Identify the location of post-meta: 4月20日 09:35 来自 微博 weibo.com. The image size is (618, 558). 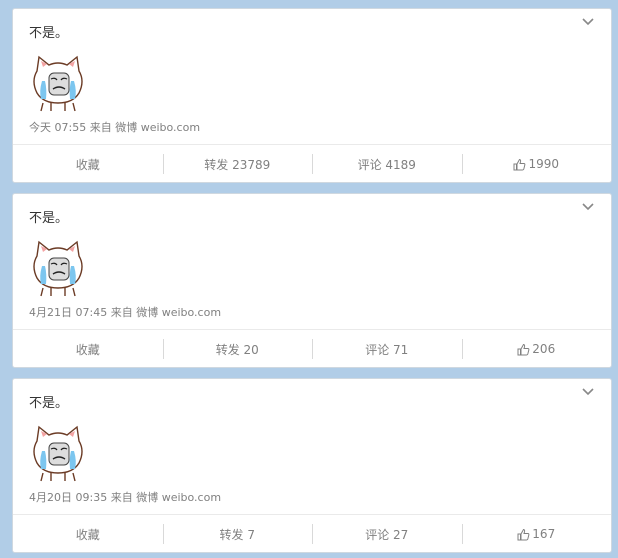
(125, 497).